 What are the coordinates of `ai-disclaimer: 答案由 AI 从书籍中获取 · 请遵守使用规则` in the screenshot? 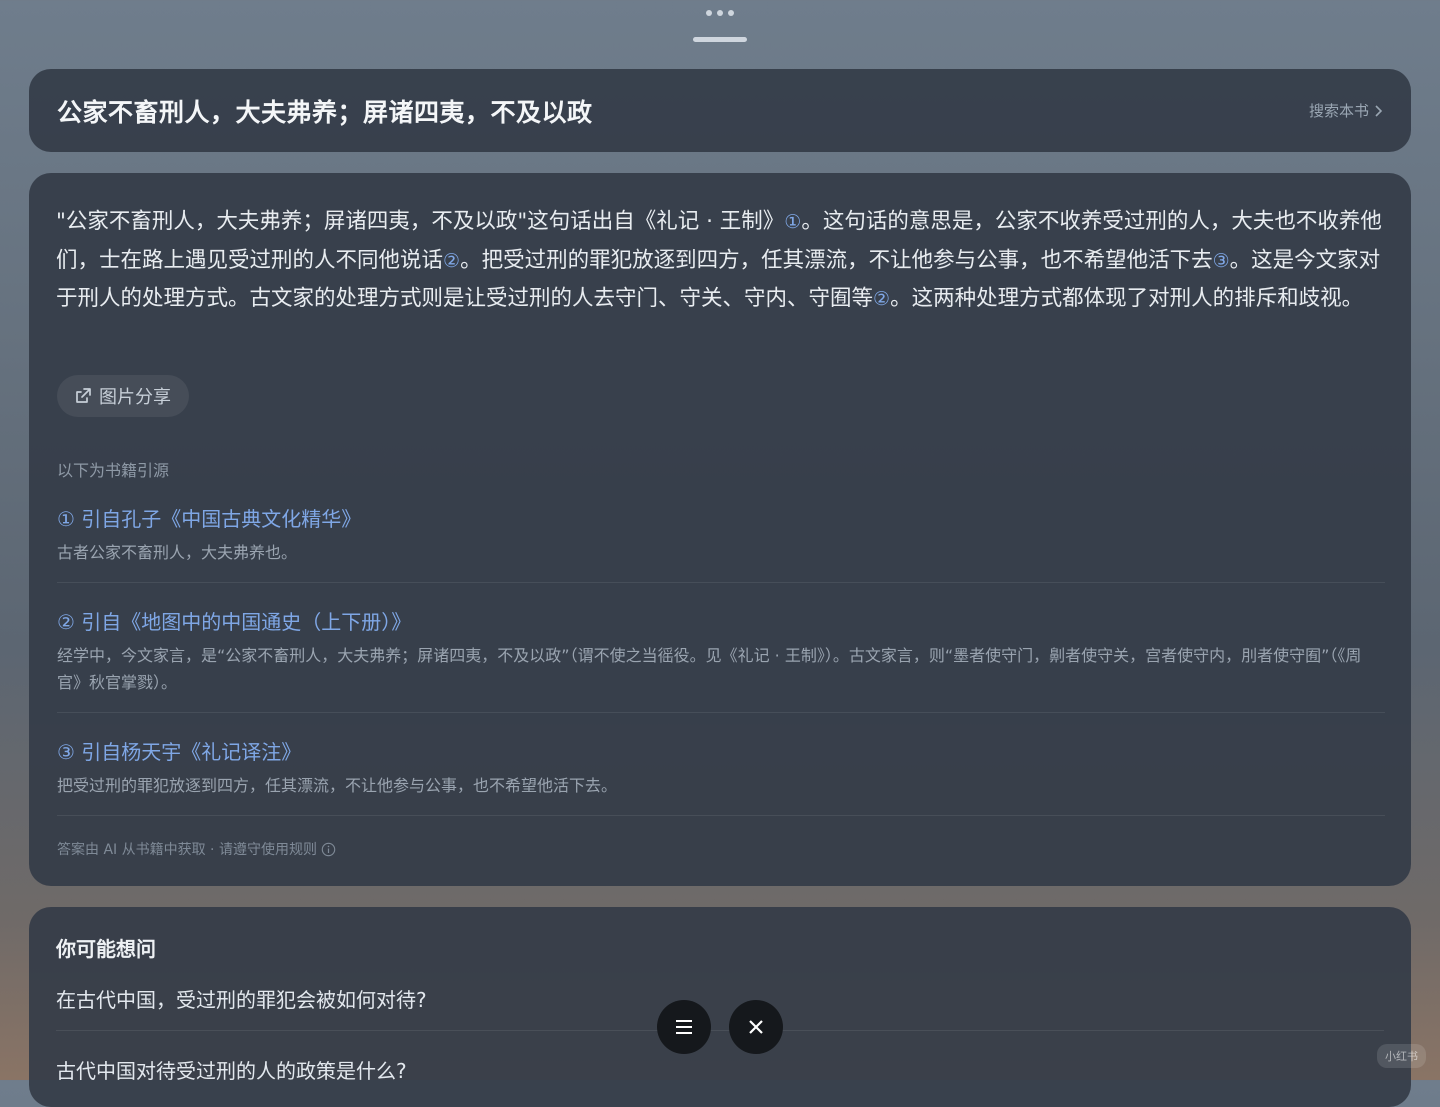 It's located at (196, 849).